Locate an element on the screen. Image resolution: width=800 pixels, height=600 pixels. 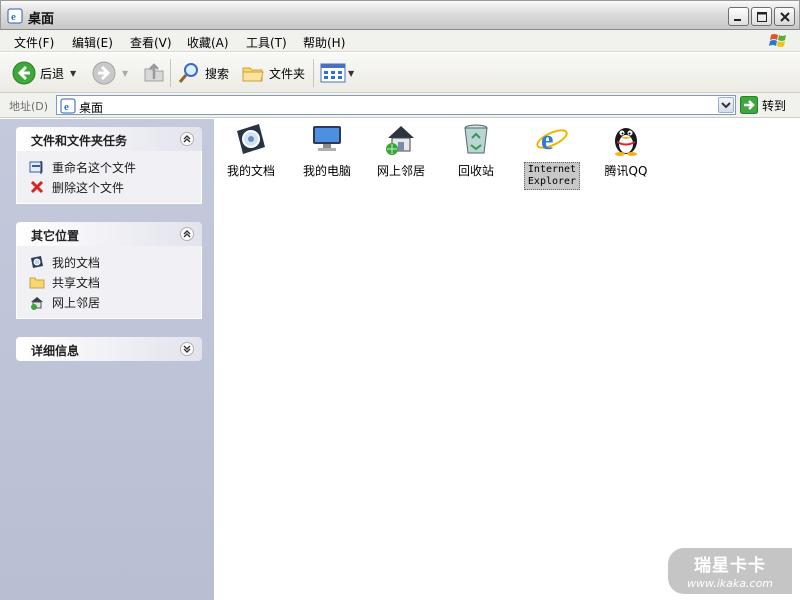
ie-page-icon: e is located at coordinates (68, 106).